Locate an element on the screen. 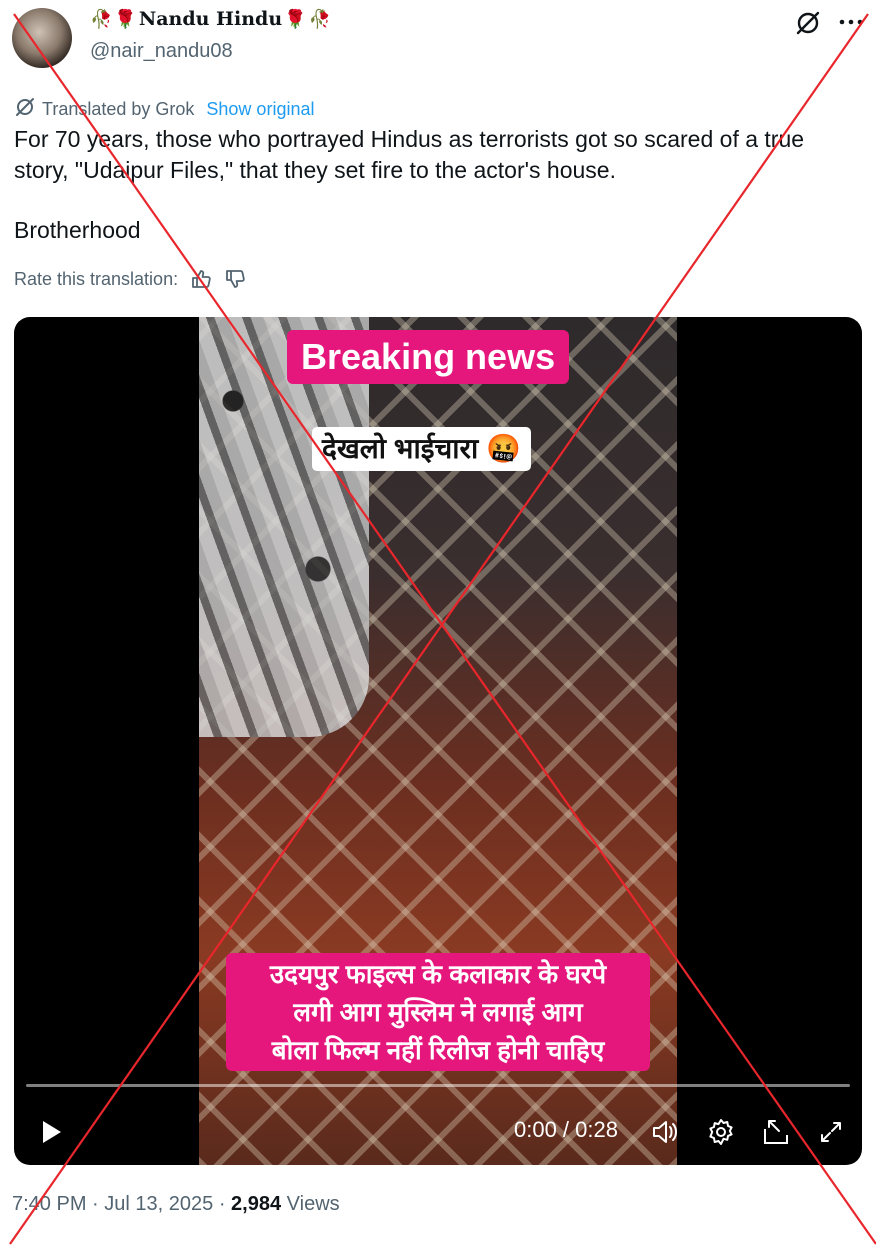 The height and width of the screenshot is (1248, 876). rate-translation-label: Rate this translation: is located at coordinates (96, 278).